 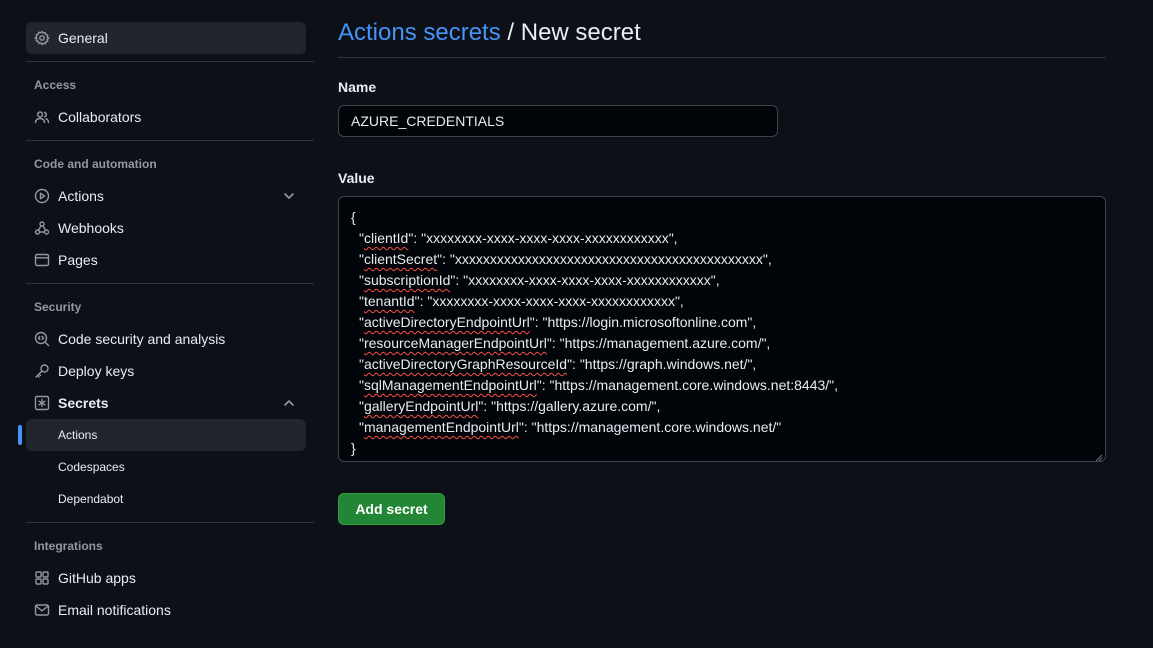 I want to click on sidebar-item-label: GitHub apps, so click(x=97, y=578).